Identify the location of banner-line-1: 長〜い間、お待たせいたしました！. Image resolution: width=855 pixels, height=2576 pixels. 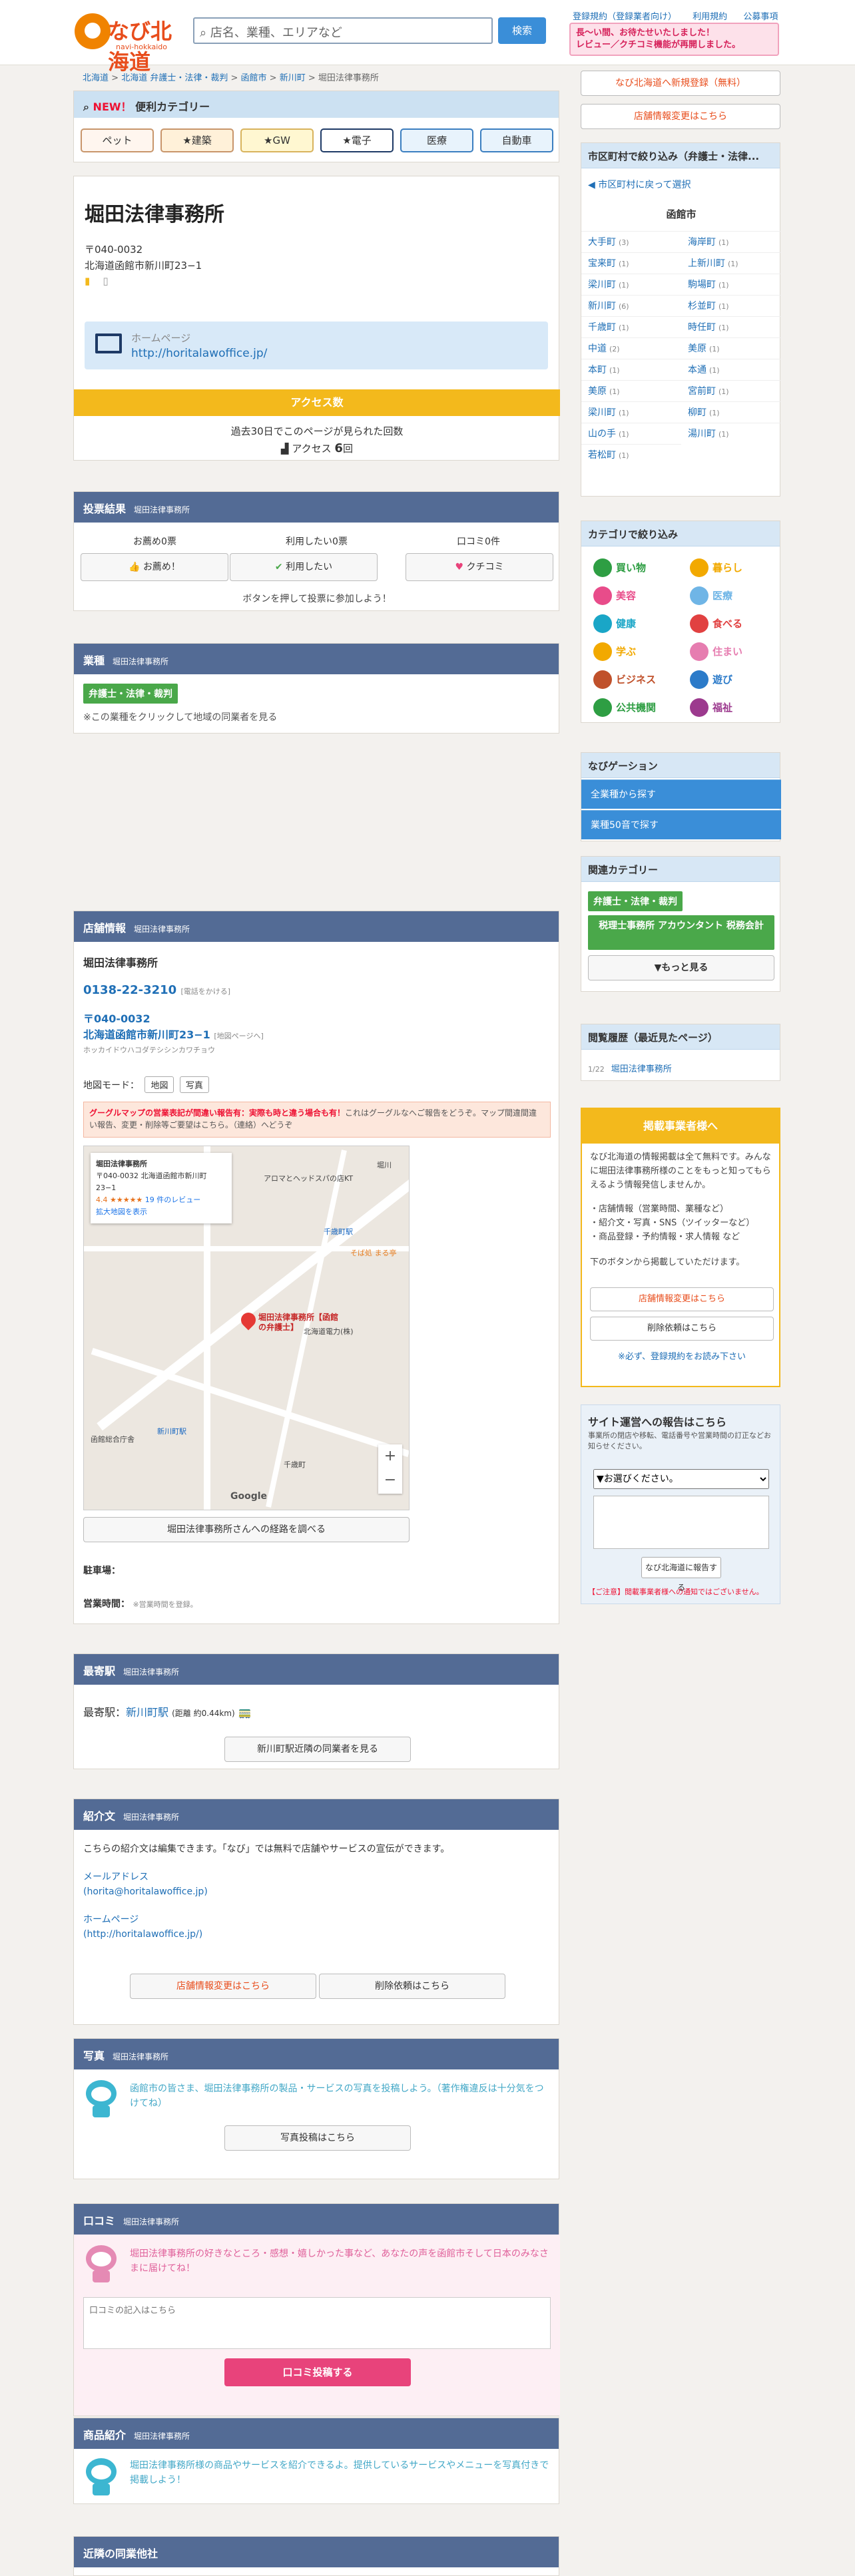
(645, 33).